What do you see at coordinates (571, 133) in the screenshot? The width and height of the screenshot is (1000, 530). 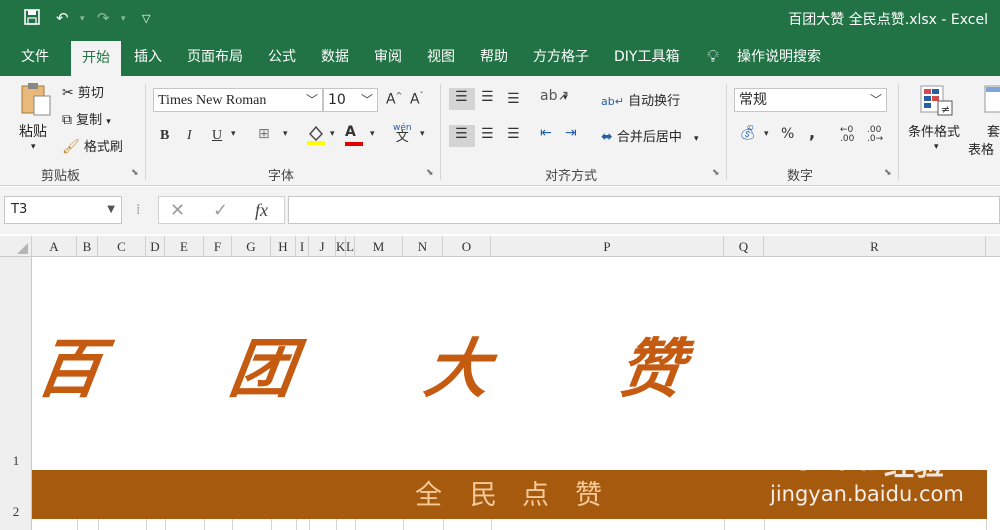 I see `increase-indent-icon: ⇥` at bounding box center [571, 133].